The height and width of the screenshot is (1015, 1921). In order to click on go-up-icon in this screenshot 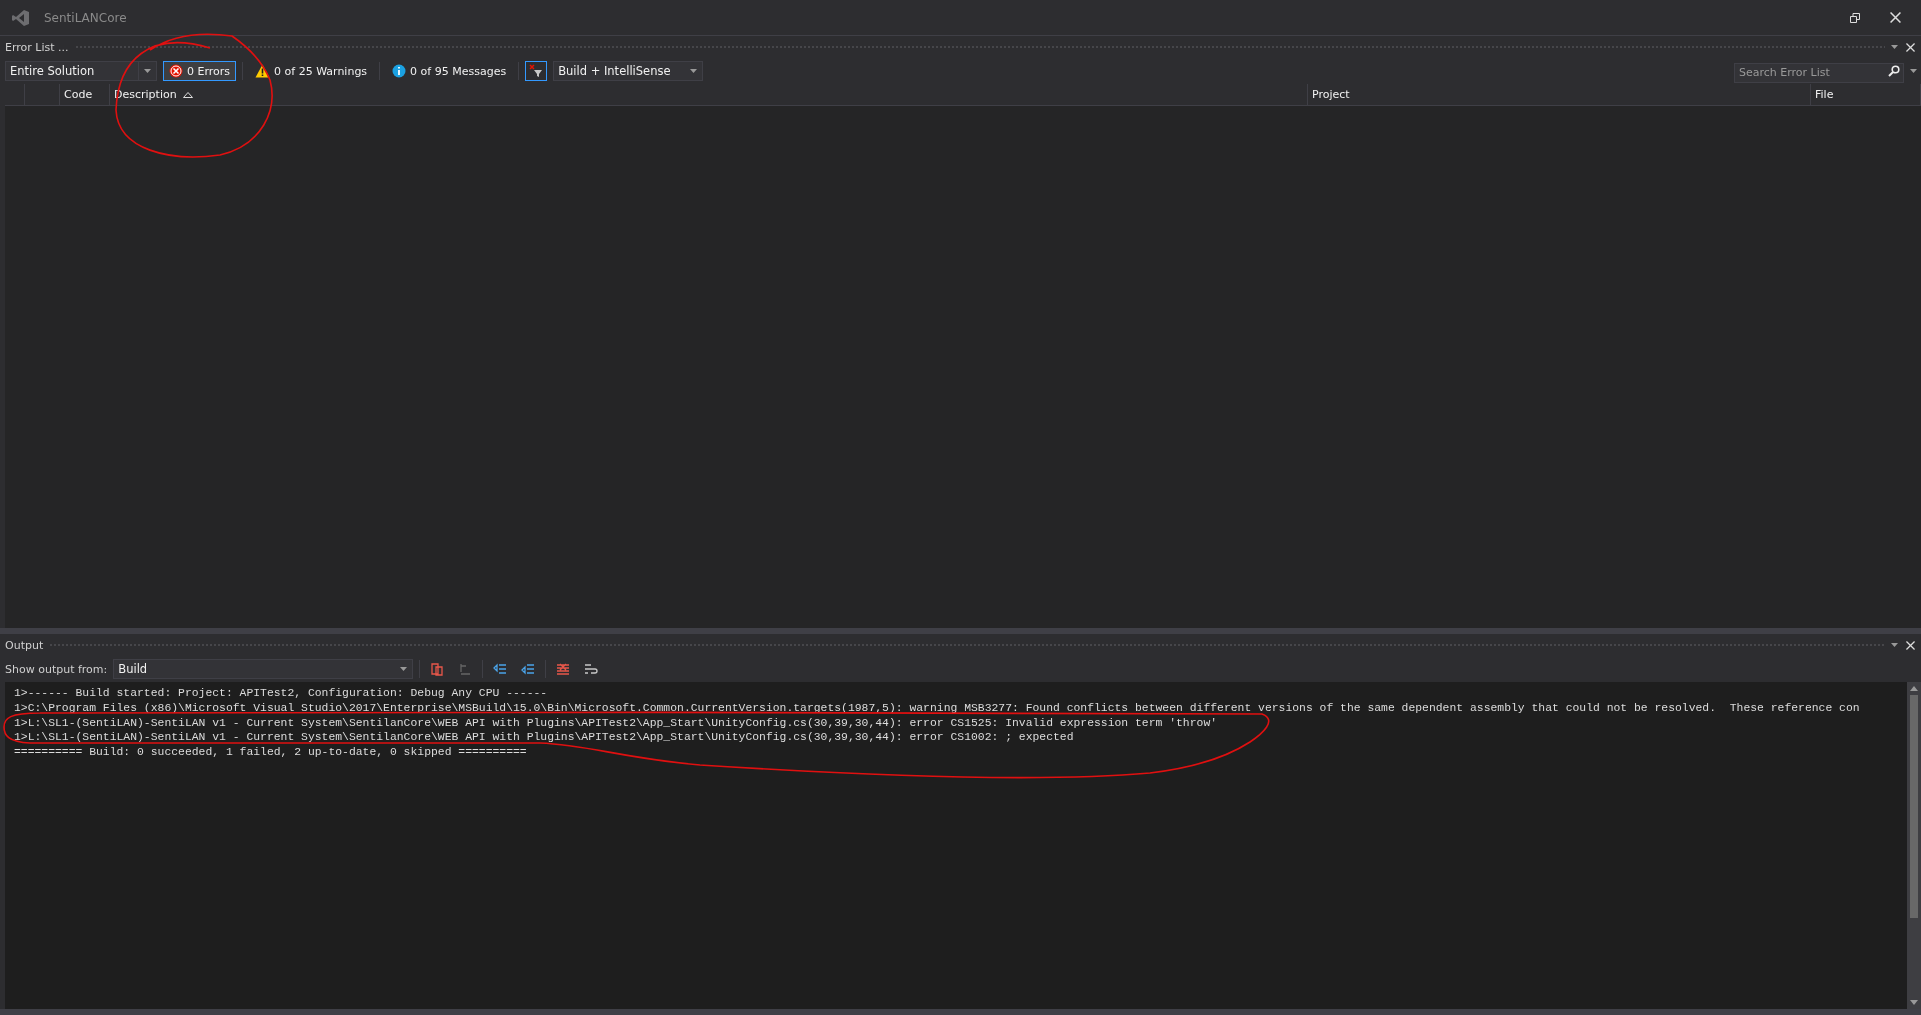, I will do `click(500, 669)`.